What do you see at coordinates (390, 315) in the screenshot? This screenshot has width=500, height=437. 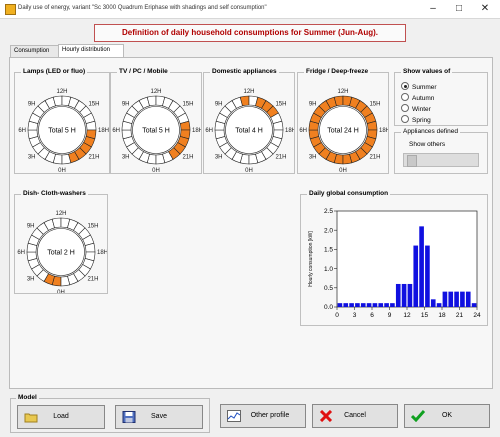 I see `x-tick-label: 9` at bounding box center [390, 315].